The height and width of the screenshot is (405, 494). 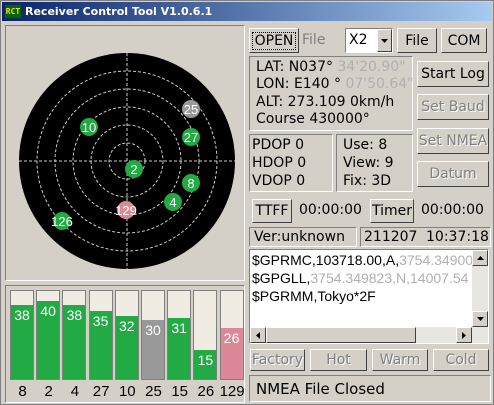 What do you see at coordinates (232, 391) in the screenshot?
I see `signal-prn-label: 129` at bounding box center [232, 391].